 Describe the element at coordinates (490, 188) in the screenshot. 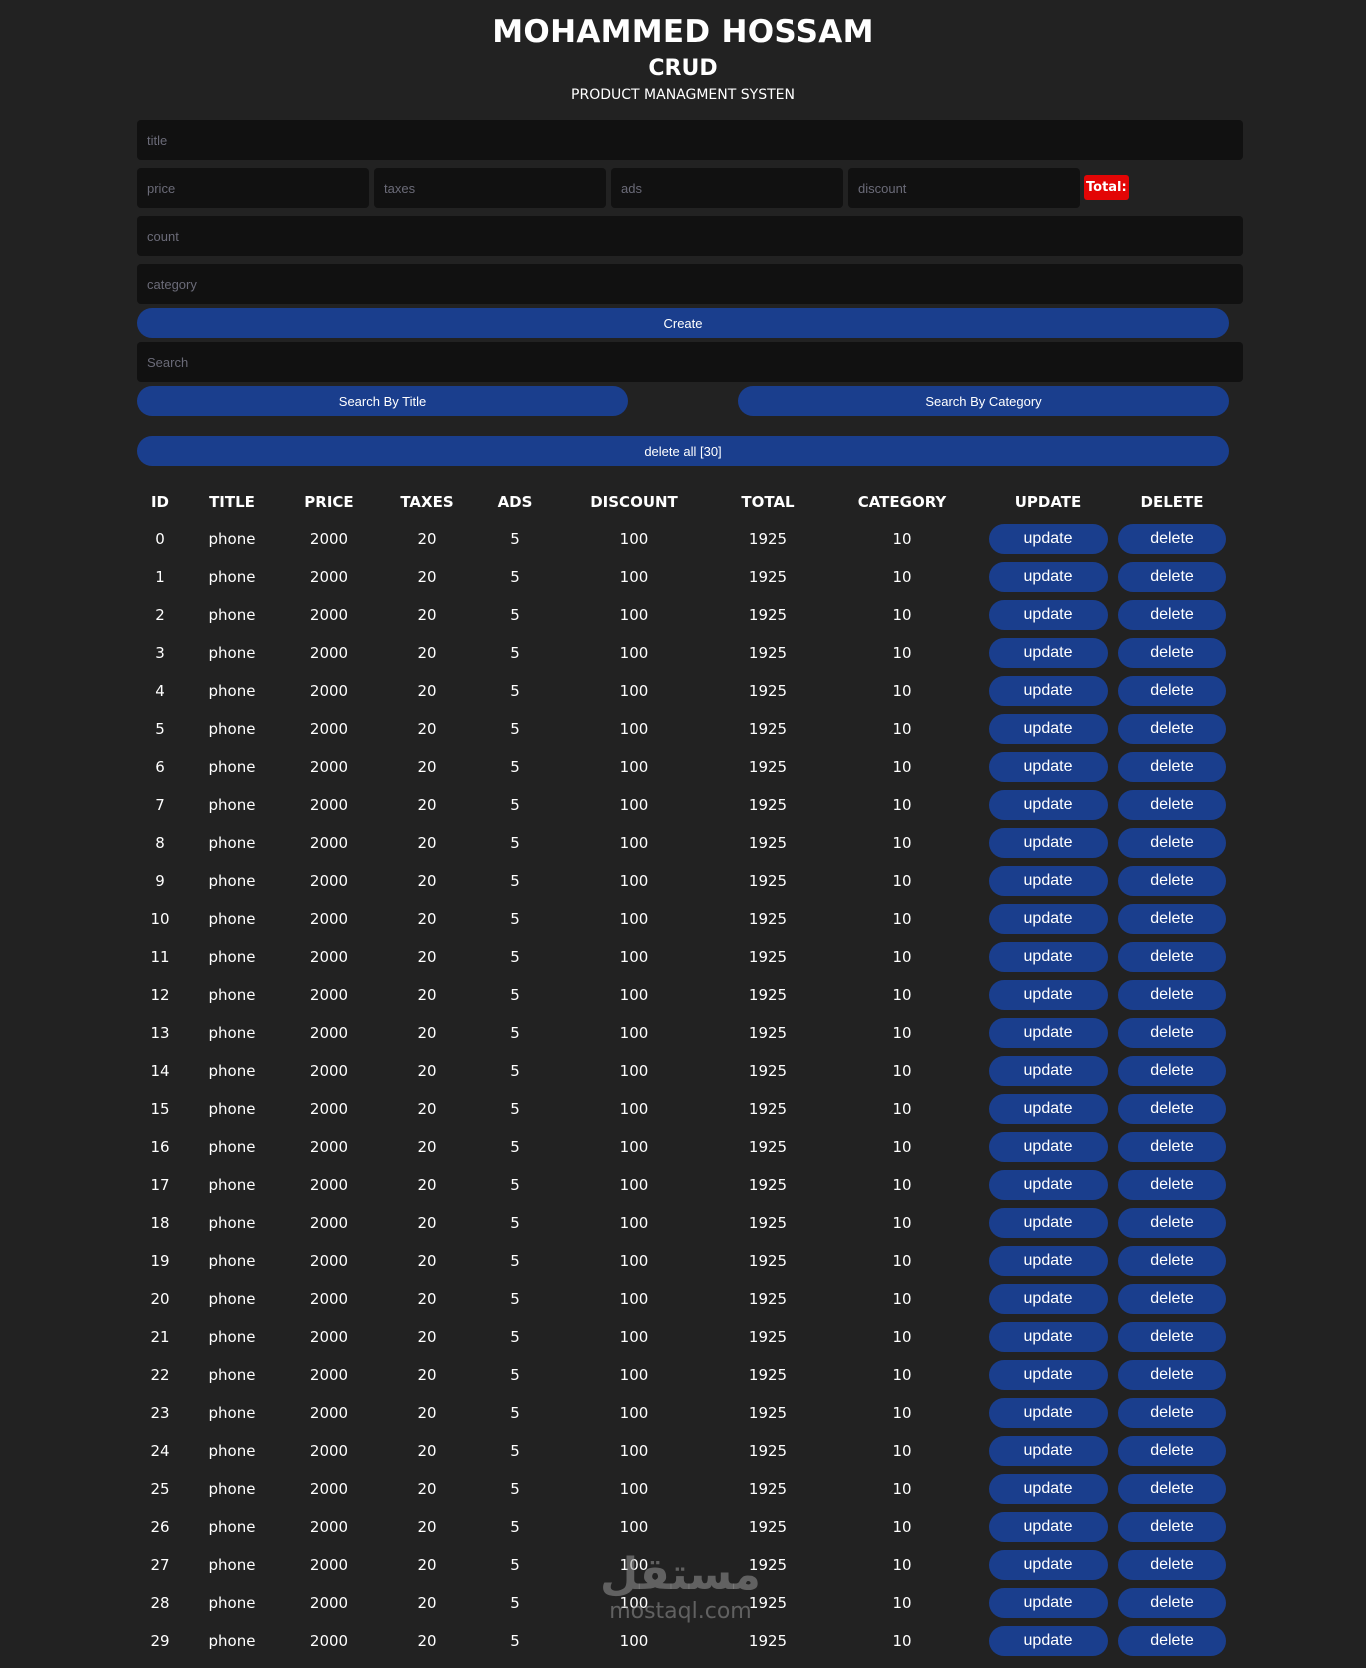

I see `taxes-input` at that location.